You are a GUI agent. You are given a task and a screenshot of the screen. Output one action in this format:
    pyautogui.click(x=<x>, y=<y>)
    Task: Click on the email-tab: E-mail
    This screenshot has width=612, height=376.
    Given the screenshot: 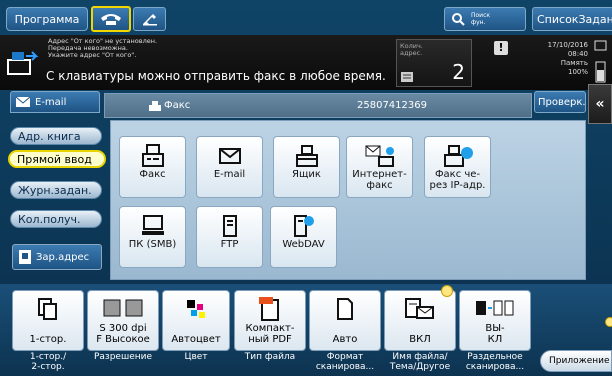 What is the action you would take?
    pyautogui.click(x=55, y=102)
    